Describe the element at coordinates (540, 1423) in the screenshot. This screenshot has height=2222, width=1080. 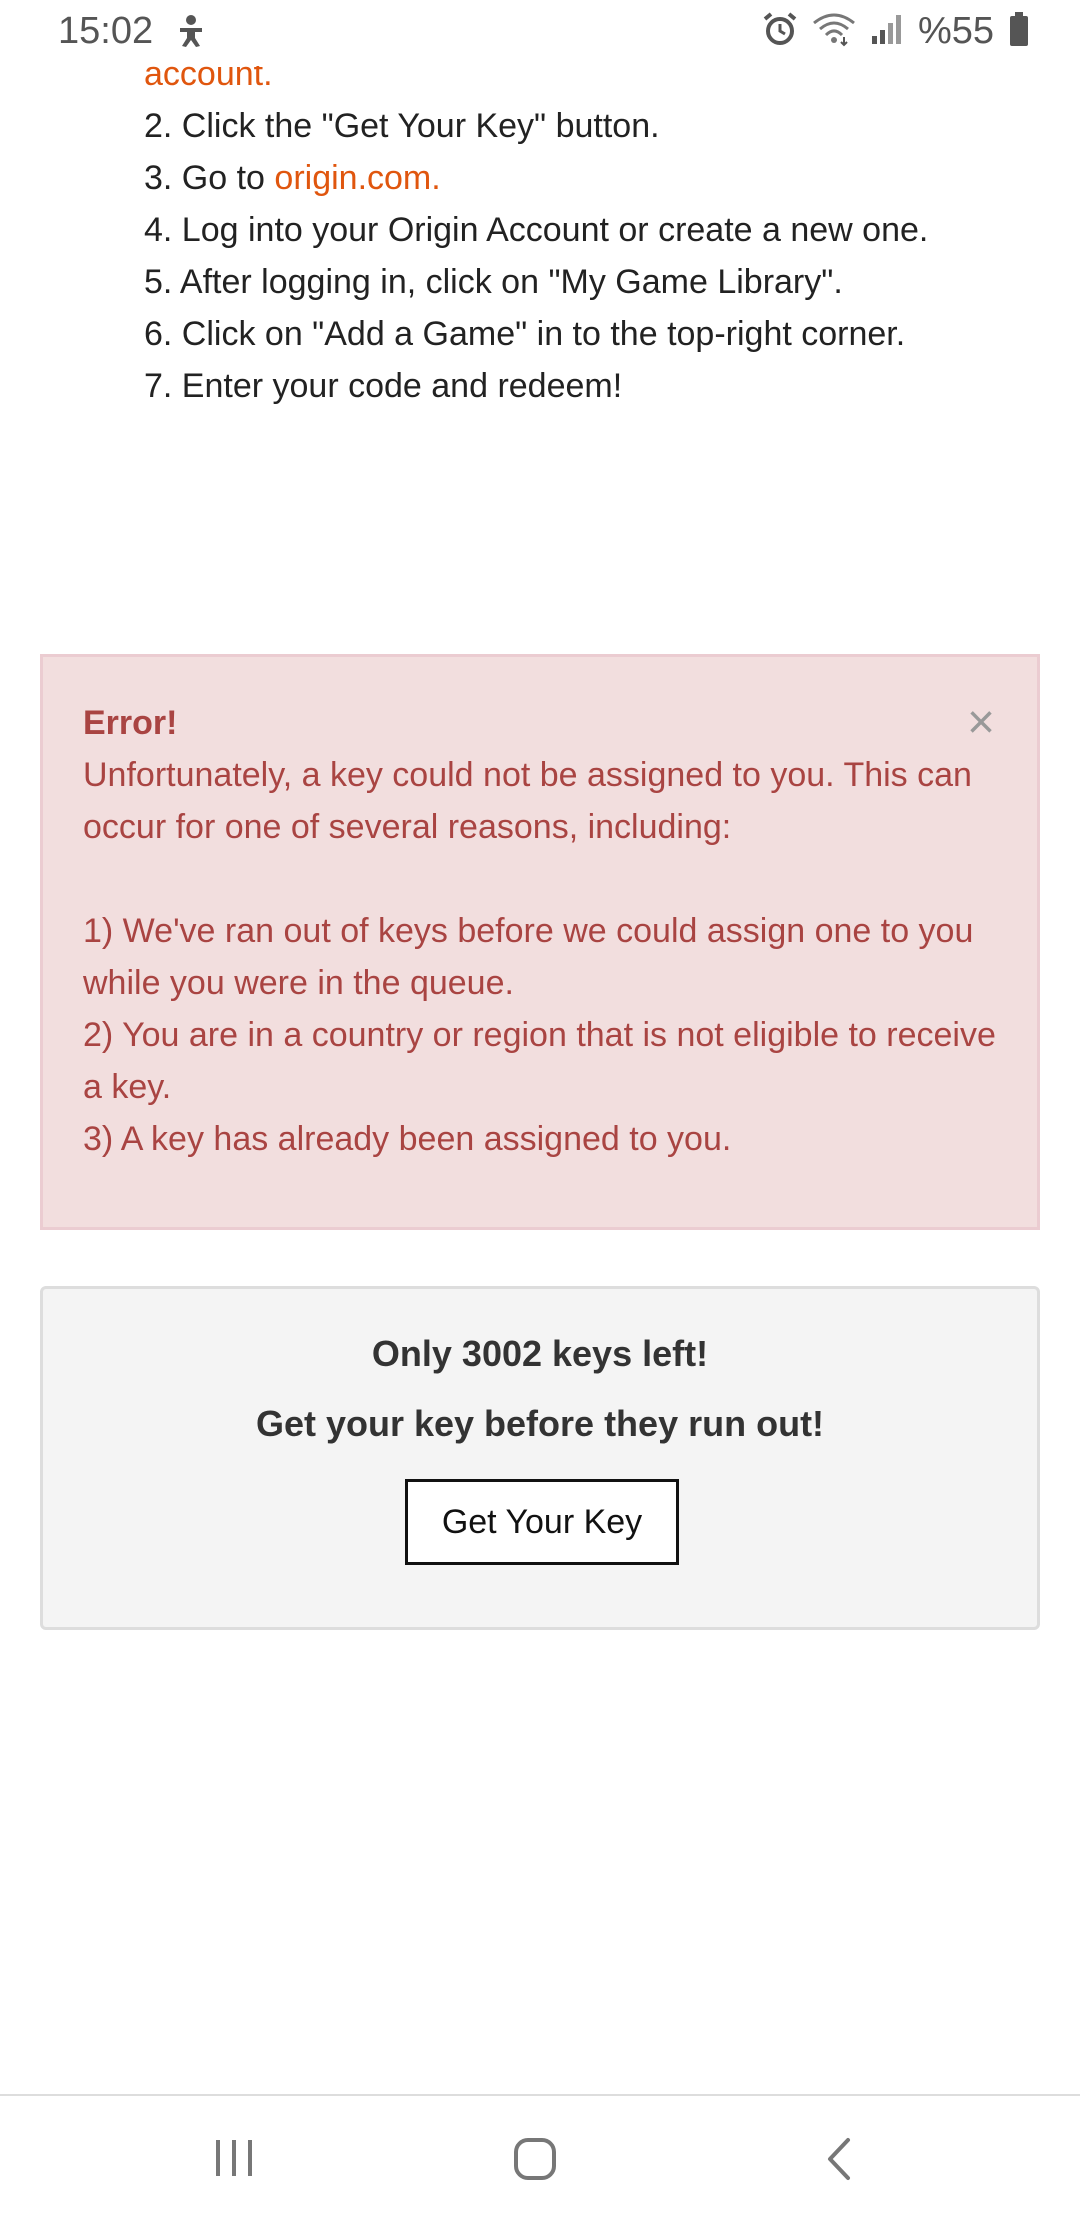
I see `run-out-text: Get your key before they run out!` at that location.